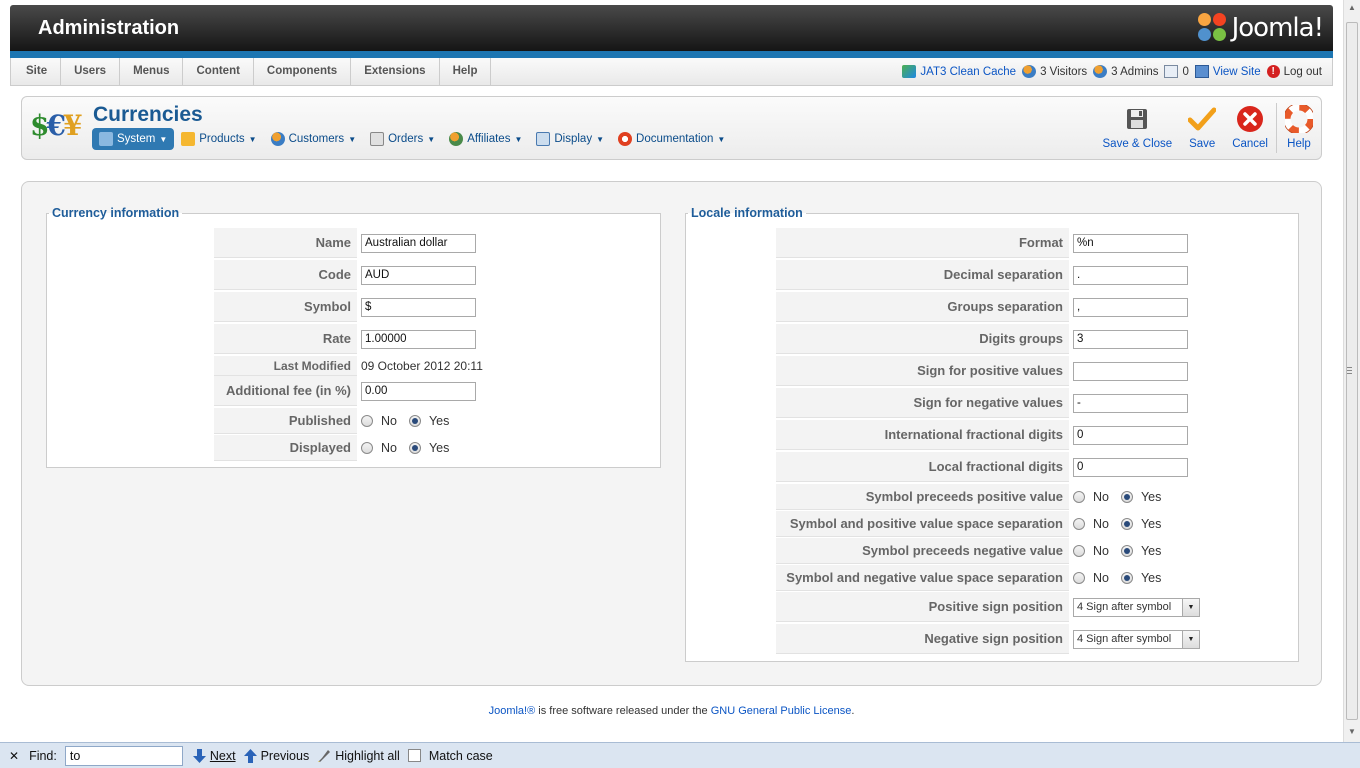 This screenshot has height=768, width=1360. I want to click on displayed-yes-radio, so click(414, 448).